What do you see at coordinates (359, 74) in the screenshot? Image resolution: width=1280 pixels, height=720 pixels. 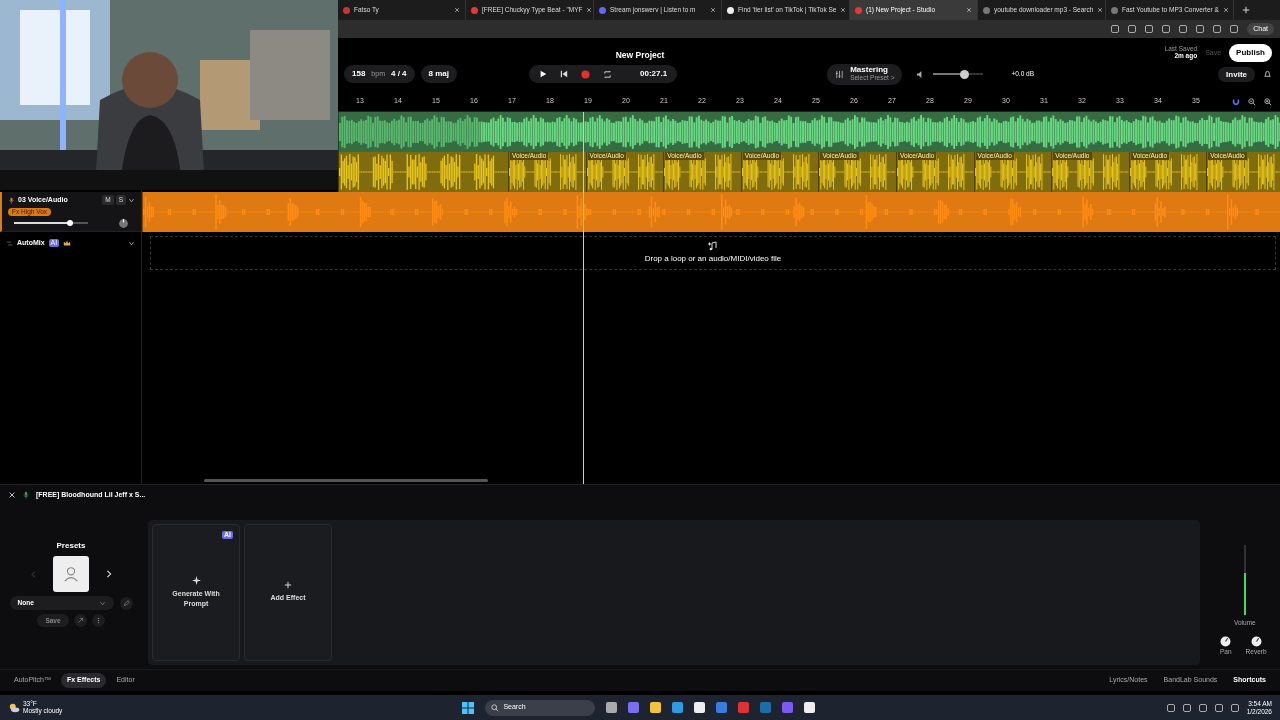 I see `tempo-value: 158` at bounding box center [359, 74].